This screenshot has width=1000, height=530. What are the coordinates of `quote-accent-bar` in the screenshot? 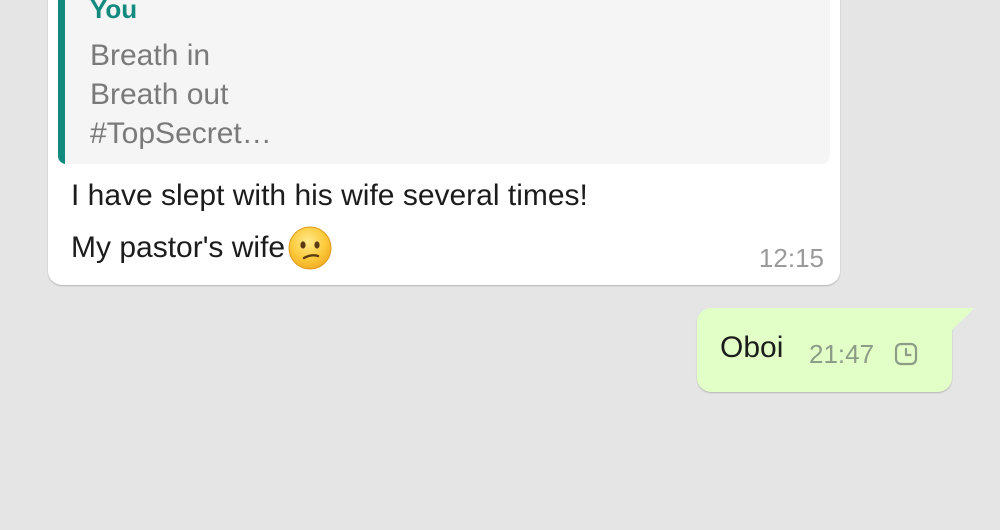 It's located at (61, 82).